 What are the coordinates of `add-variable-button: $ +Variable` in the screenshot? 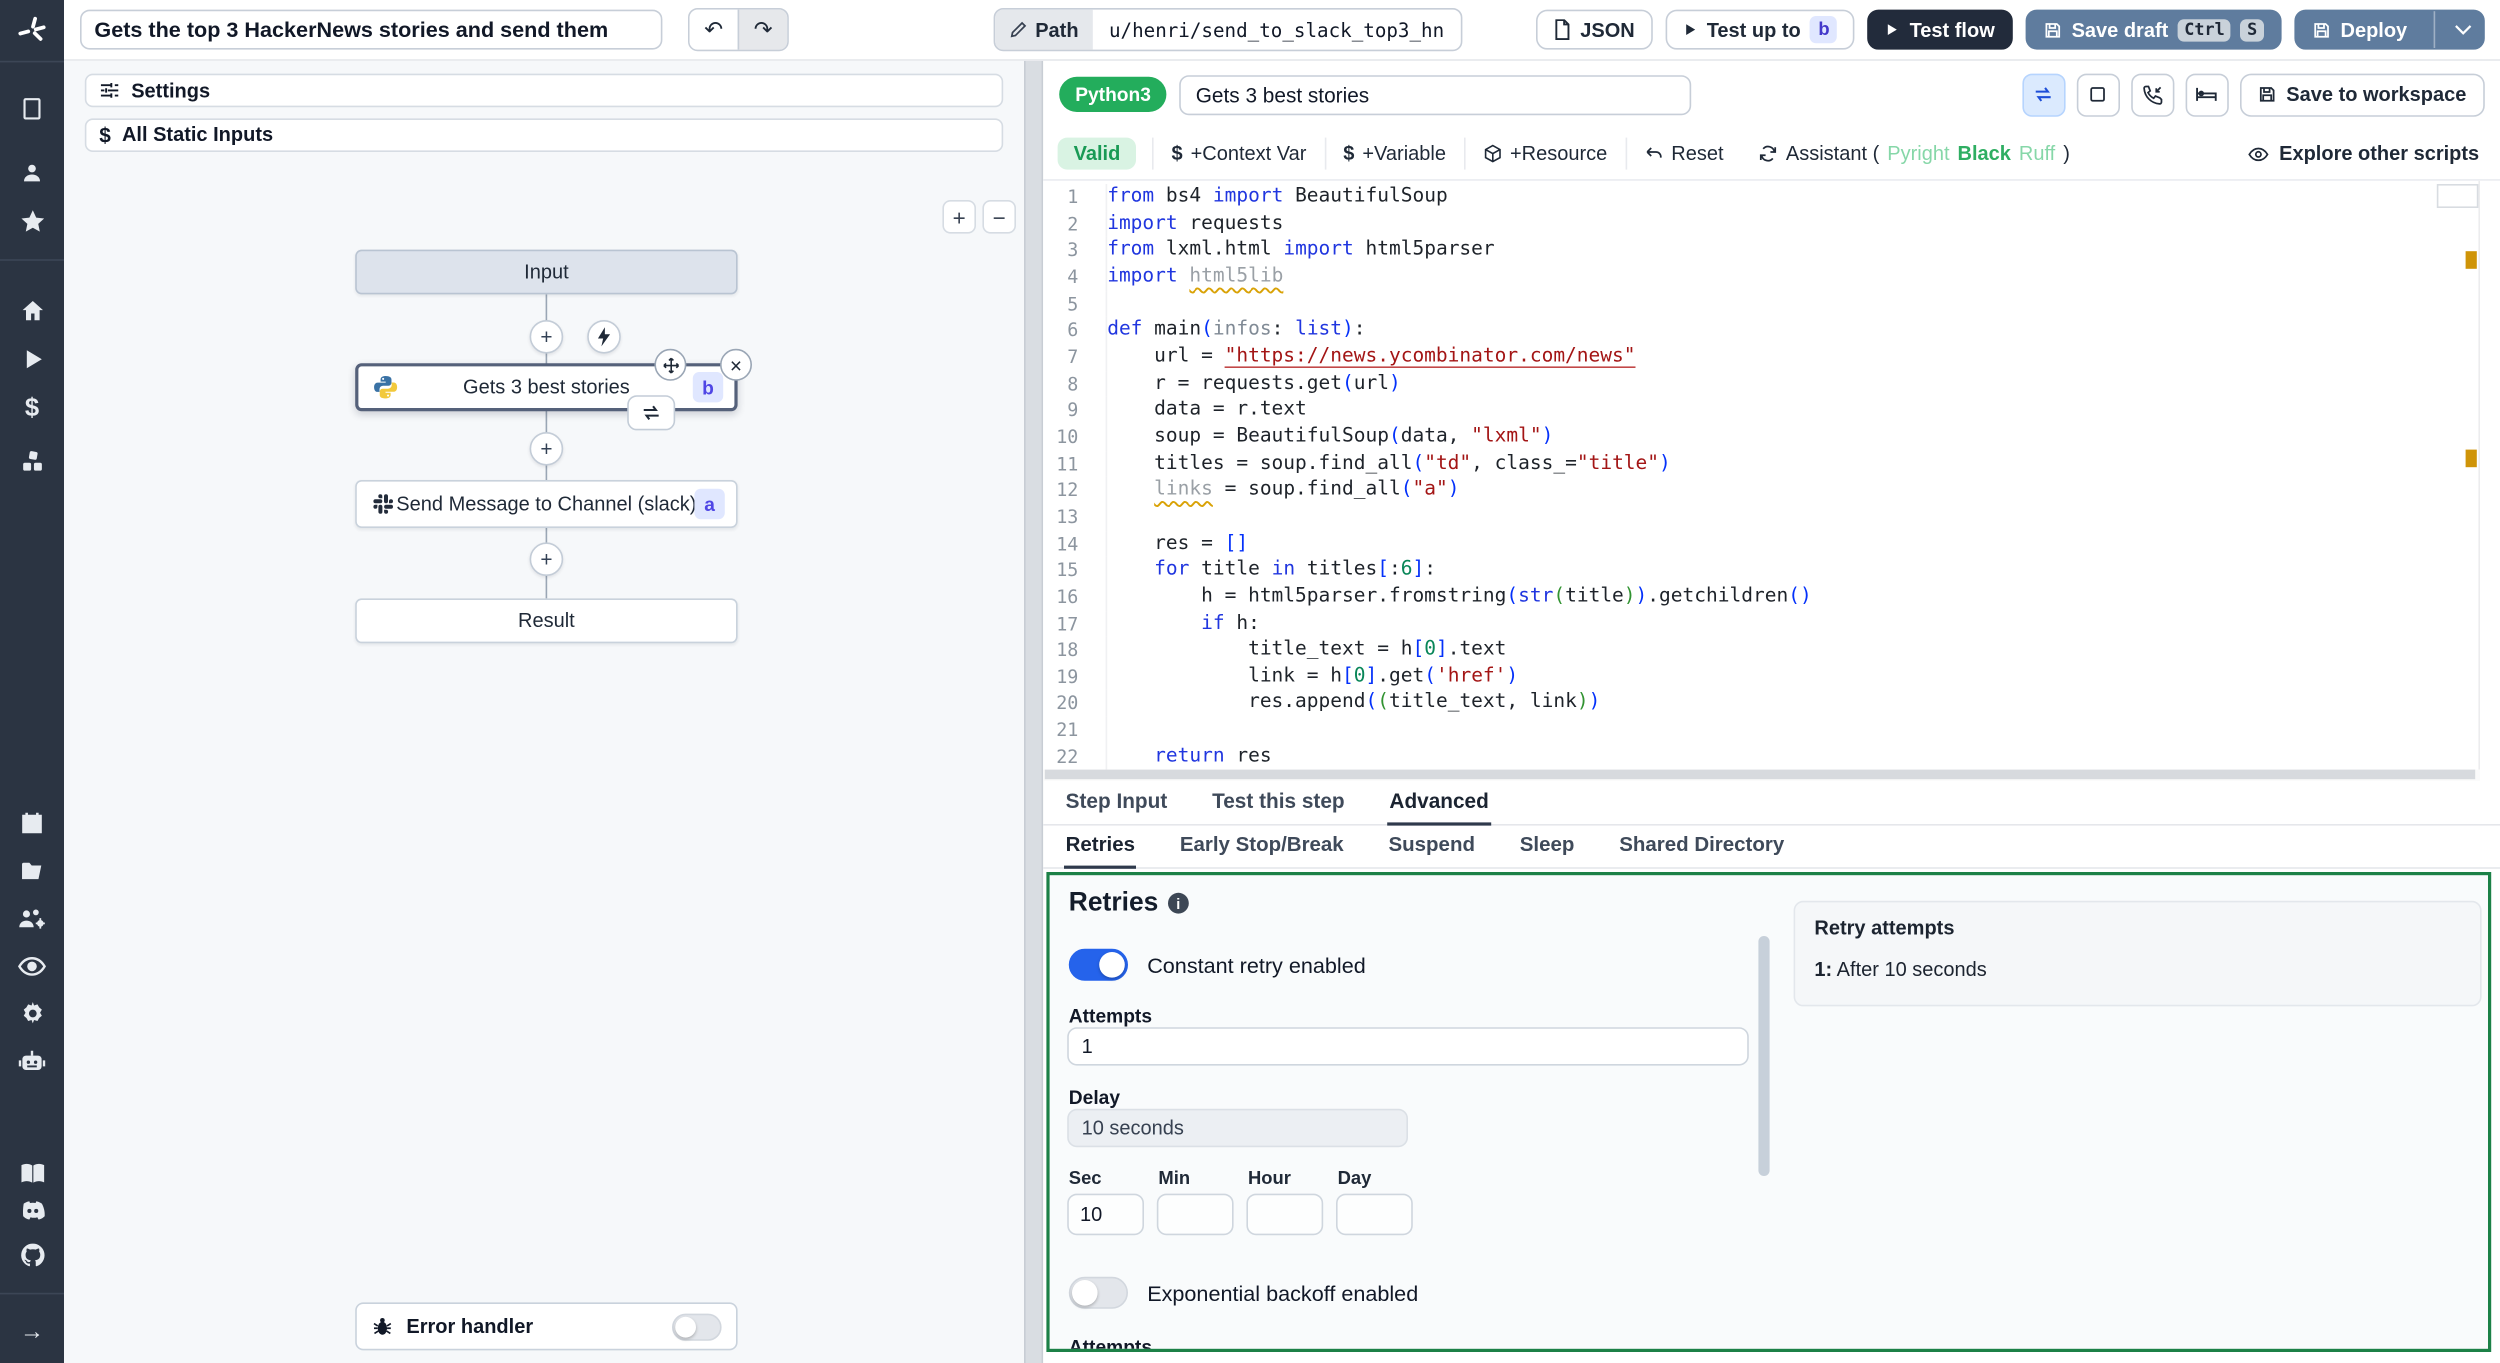 It's located at (1395, 153).